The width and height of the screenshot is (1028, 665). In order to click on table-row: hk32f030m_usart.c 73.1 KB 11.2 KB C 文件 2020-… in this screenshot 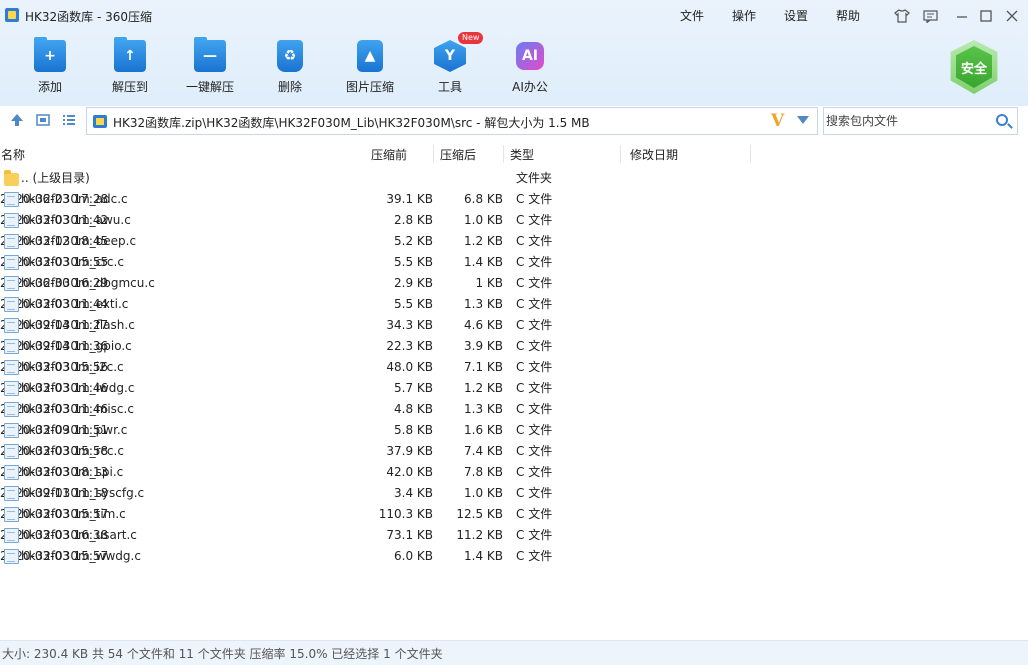, I will do `click(380, 535)`.